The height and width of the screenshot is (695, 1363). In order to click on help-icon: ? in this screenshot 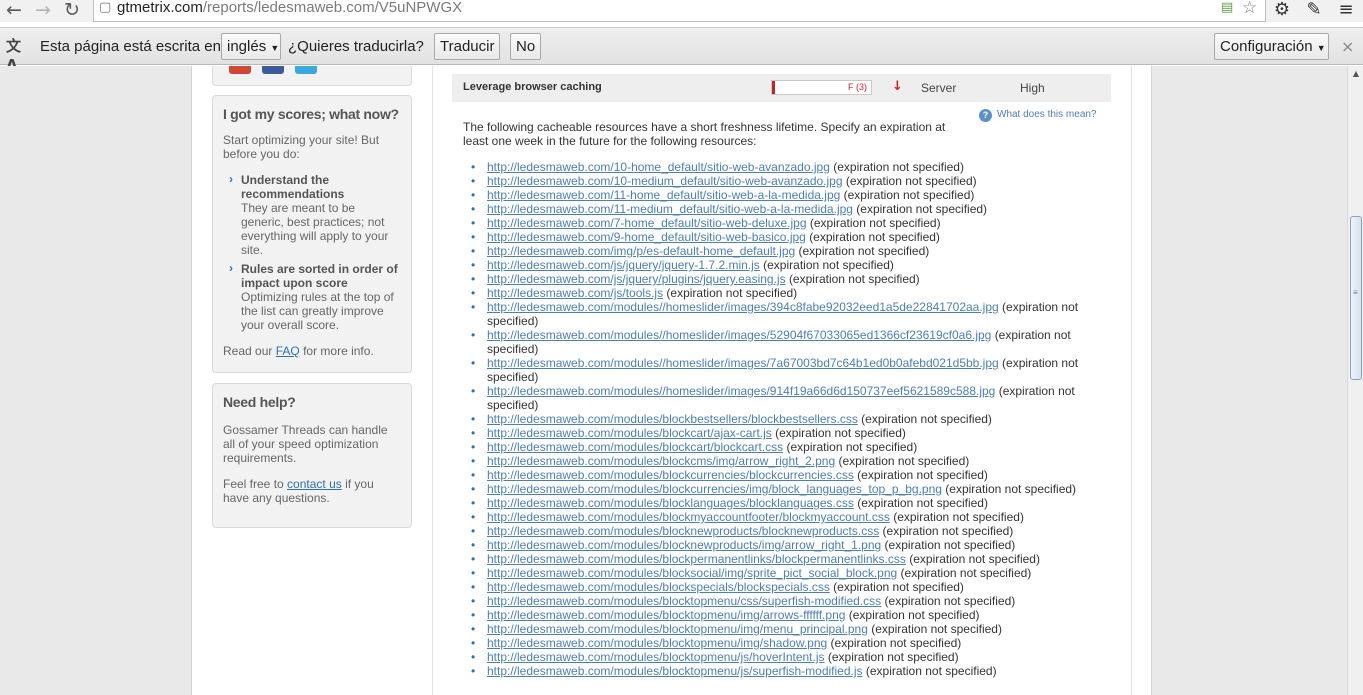, I will do `click(985, 115)`.